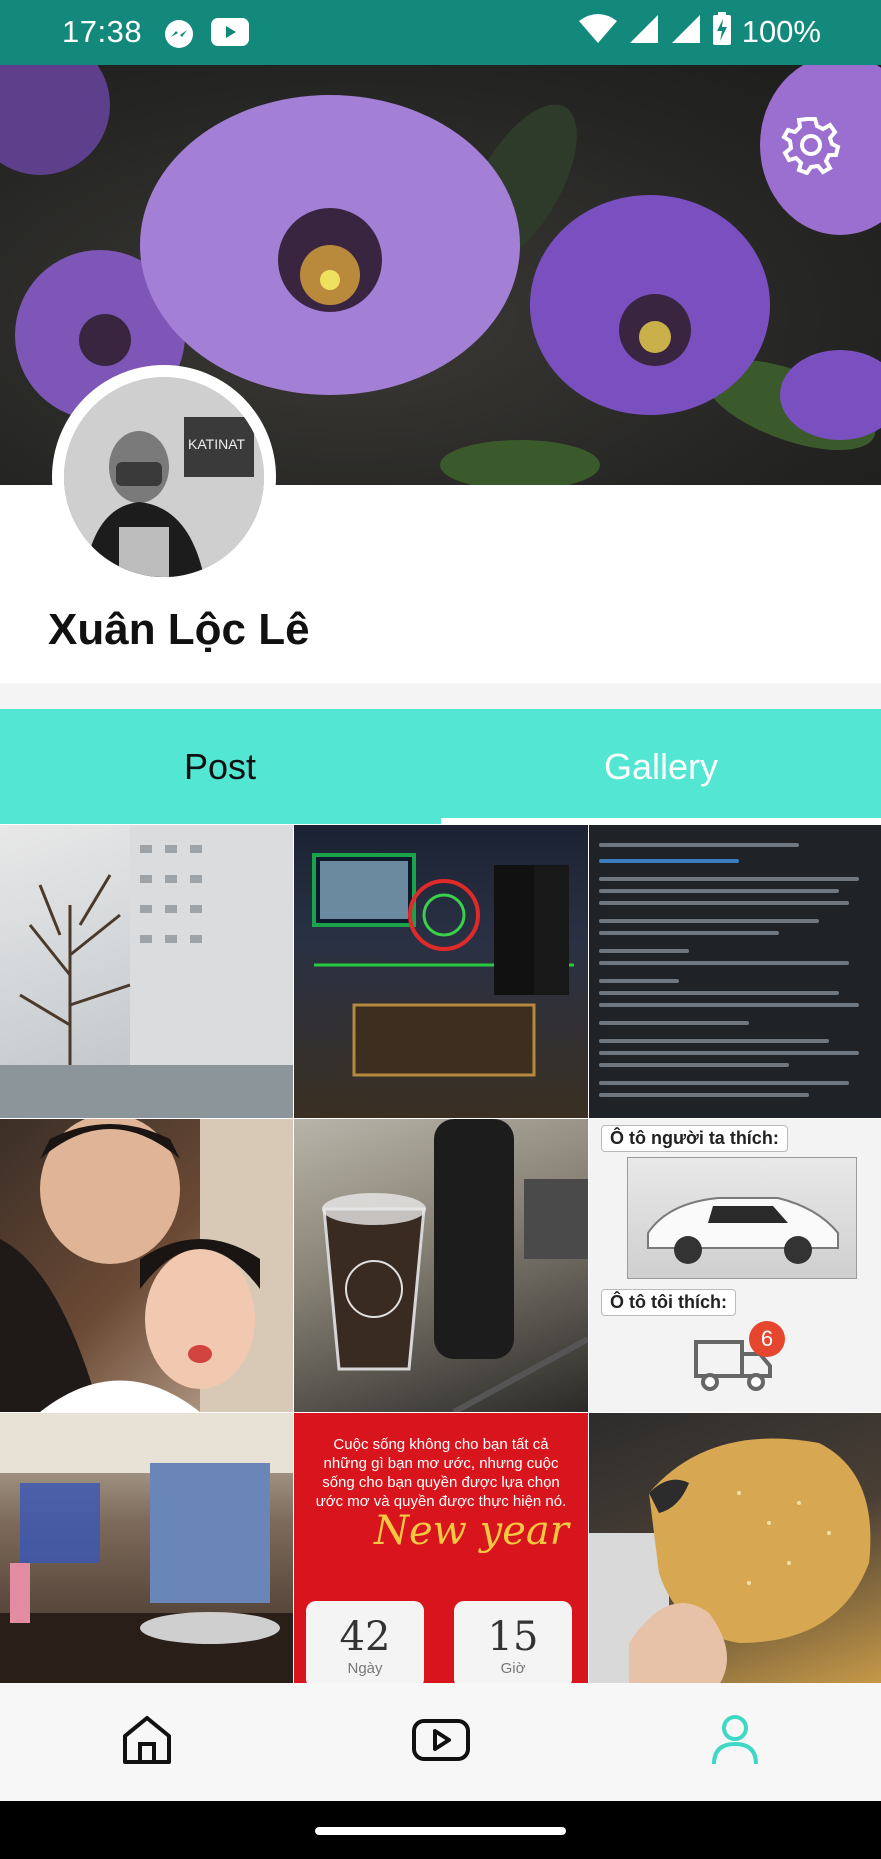 The image size is (881, 1859). What do you see at coordinates (735, 971) in the screenshot?
I see `gallery-item-status-report-screenshot` at bounding box center [735, 971].